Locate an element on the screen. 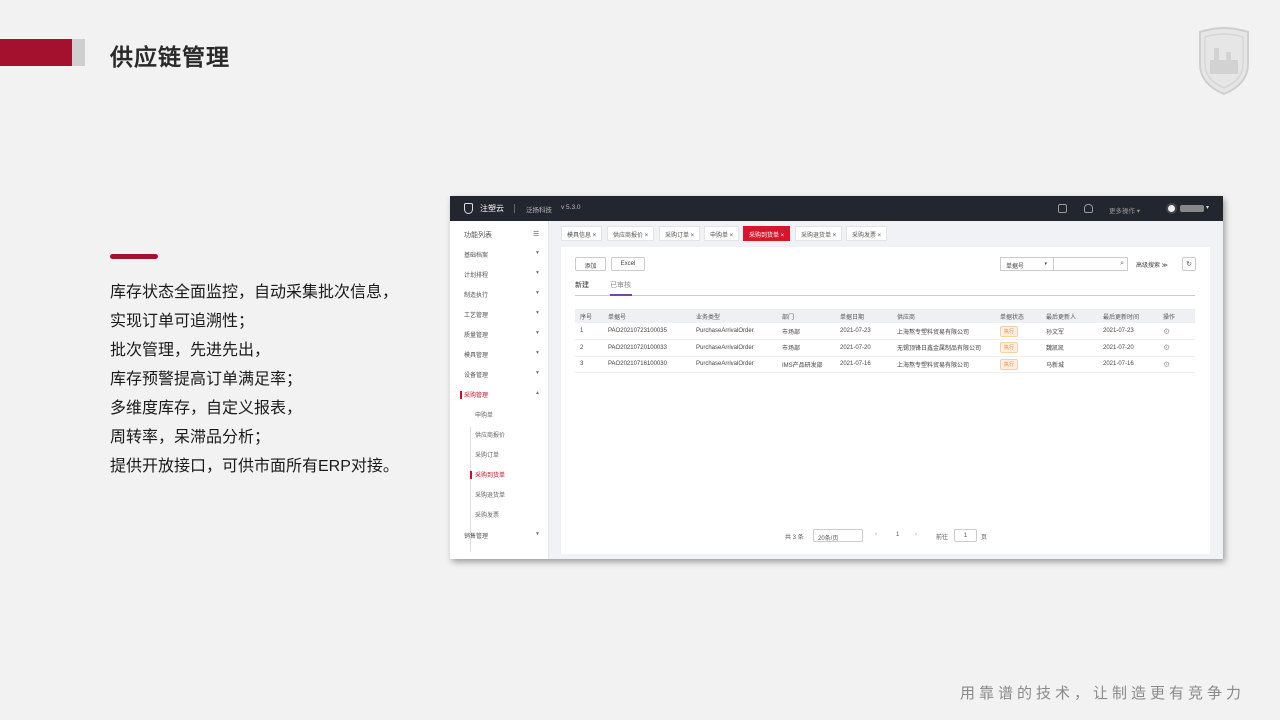 Image resolution: width=1280 pixels, height=720 pixels. sidebar-item-process: 工艺管理 ▼ is located at coordinates (504, 316).